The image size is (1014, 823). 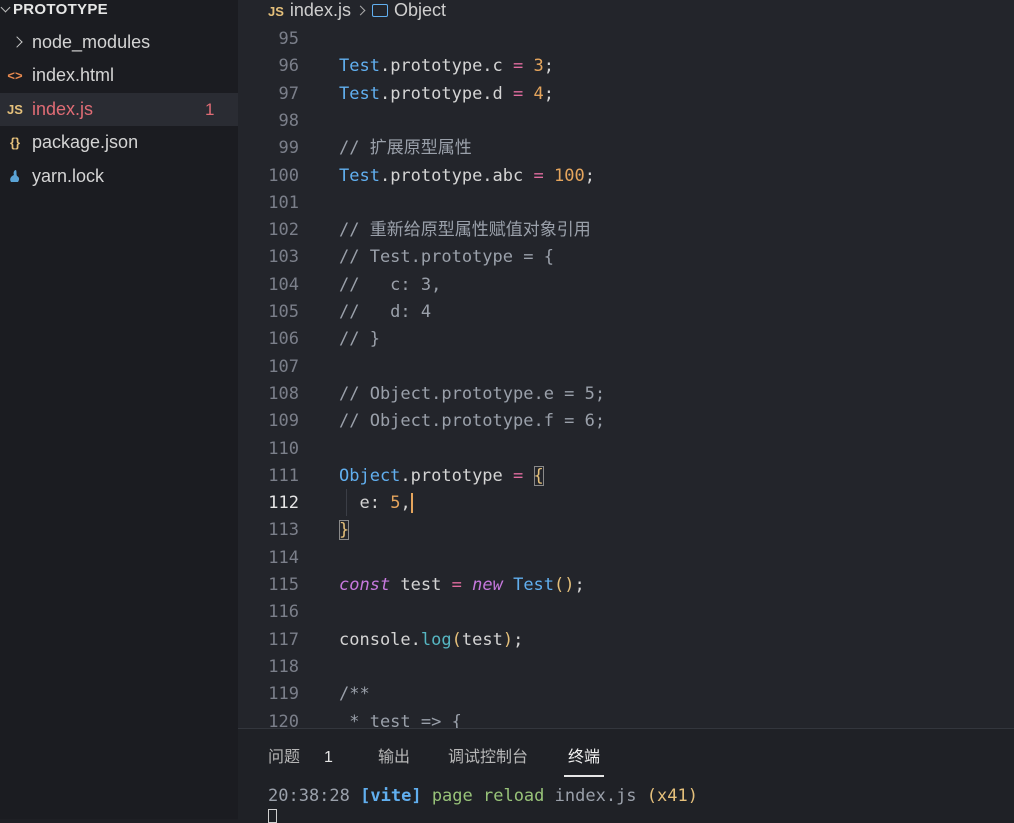 I want to click on line-number: 95, so click(x=288, y=39).